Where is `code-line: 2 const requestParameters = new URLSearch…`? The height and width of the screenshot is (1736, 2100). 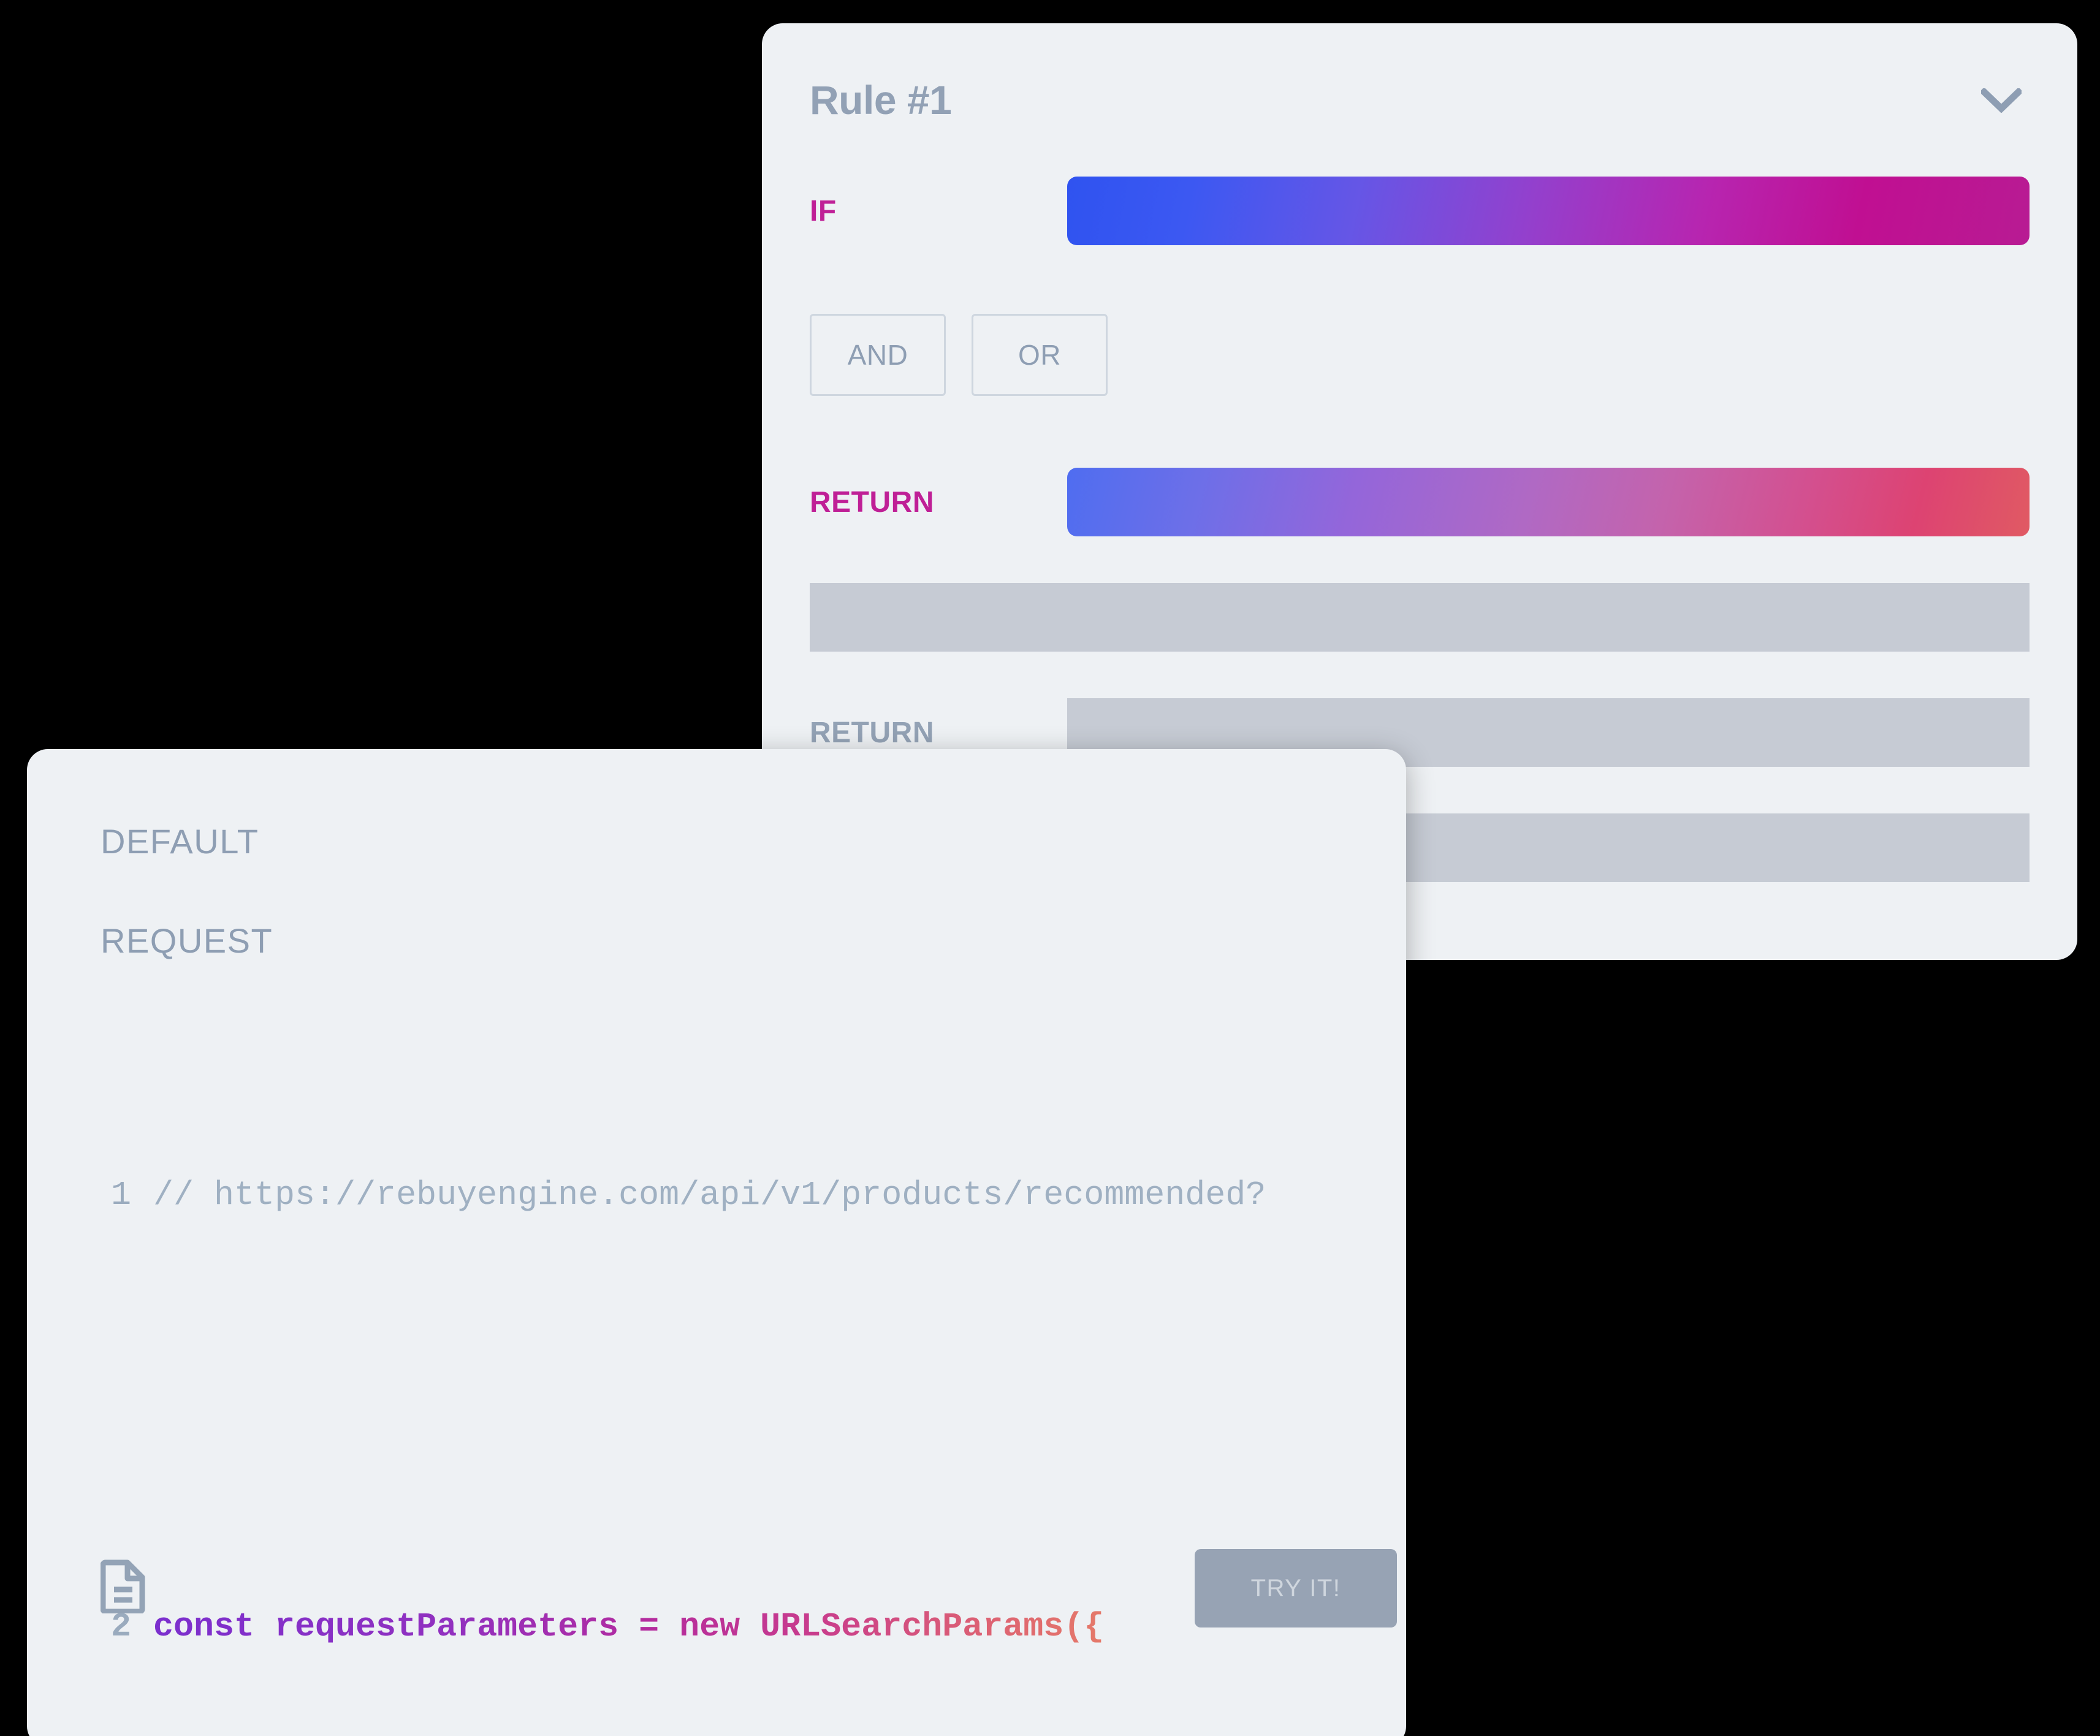 code-line: 2 const requestParameters = new URLSearch… is located at coordinates (731, 1627).